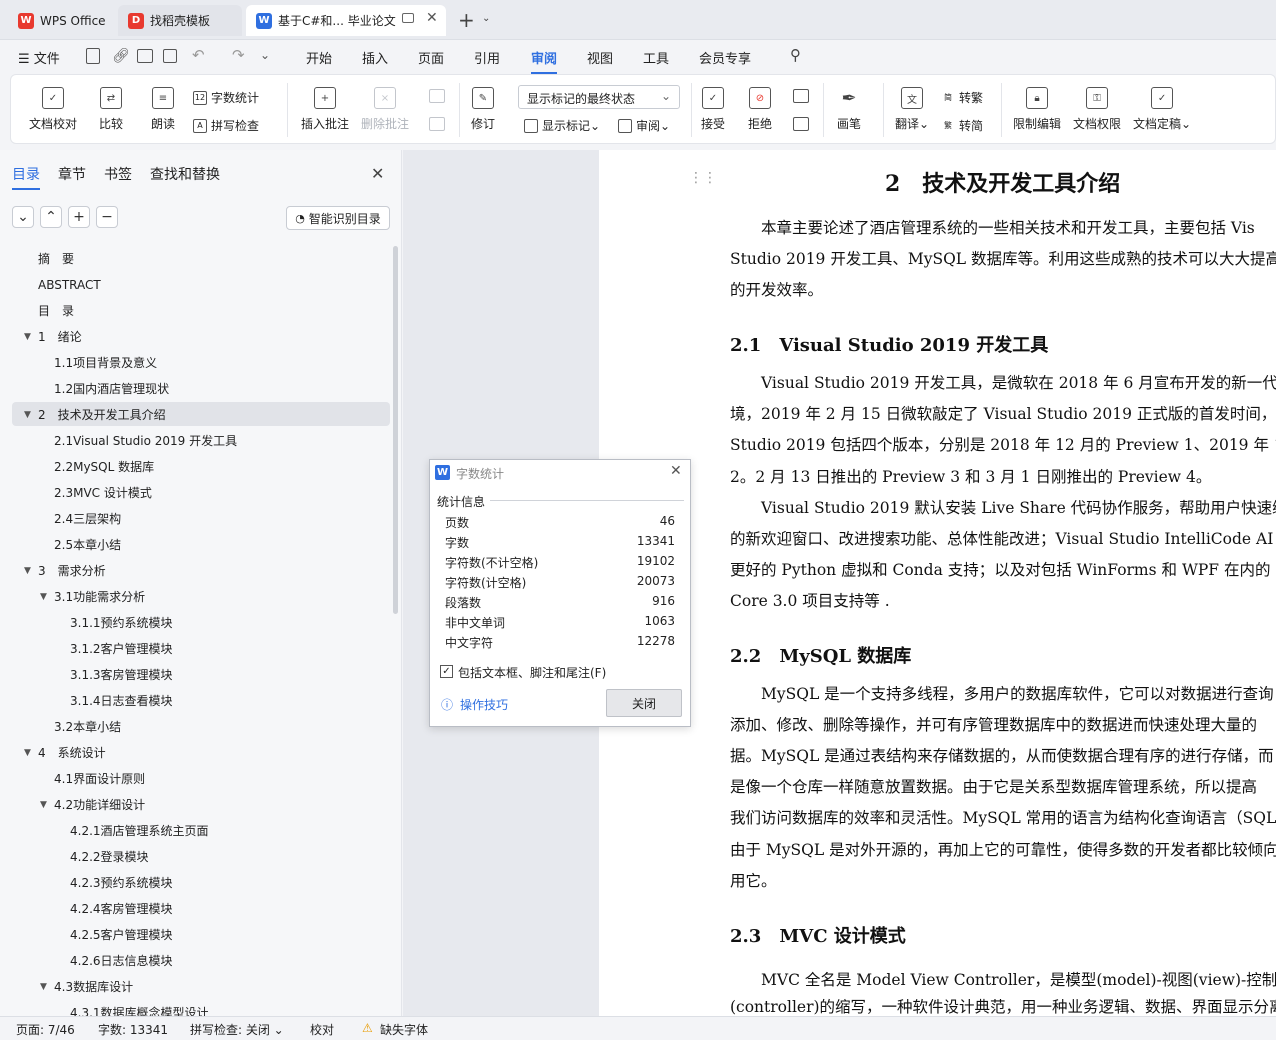 This screenshot has width=1276, height=1040. I want to click on tab-document: W 基于C#和... 毕业论文 ✕, so click(346, 20).